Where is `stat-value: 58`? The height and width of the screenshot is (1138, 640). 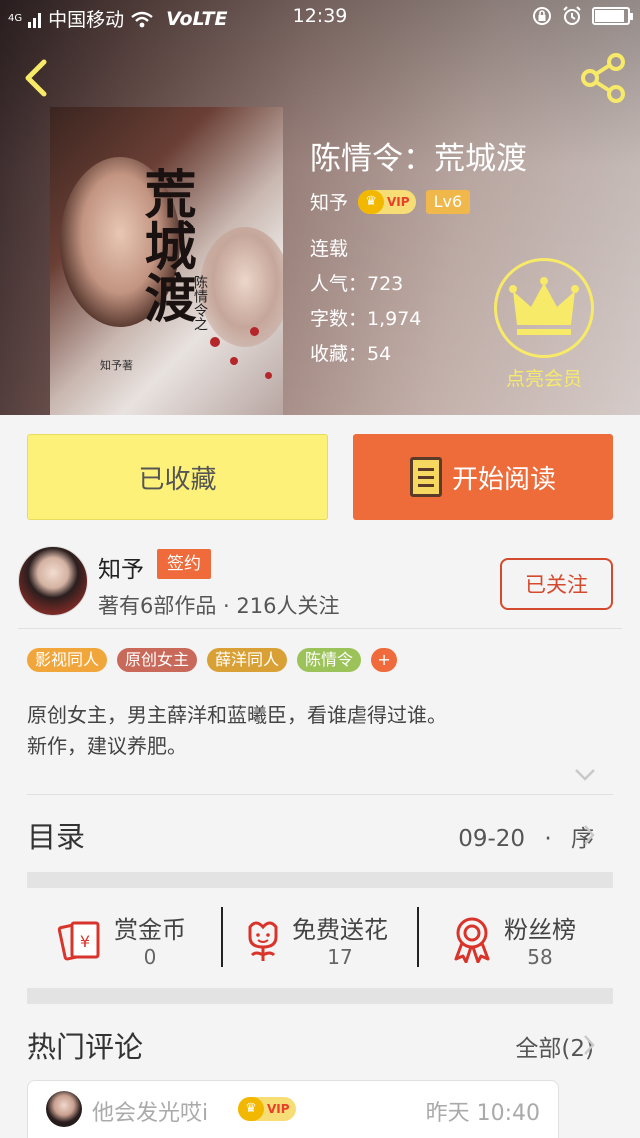
stat-value: 58 is located at coordinates (540, 956).